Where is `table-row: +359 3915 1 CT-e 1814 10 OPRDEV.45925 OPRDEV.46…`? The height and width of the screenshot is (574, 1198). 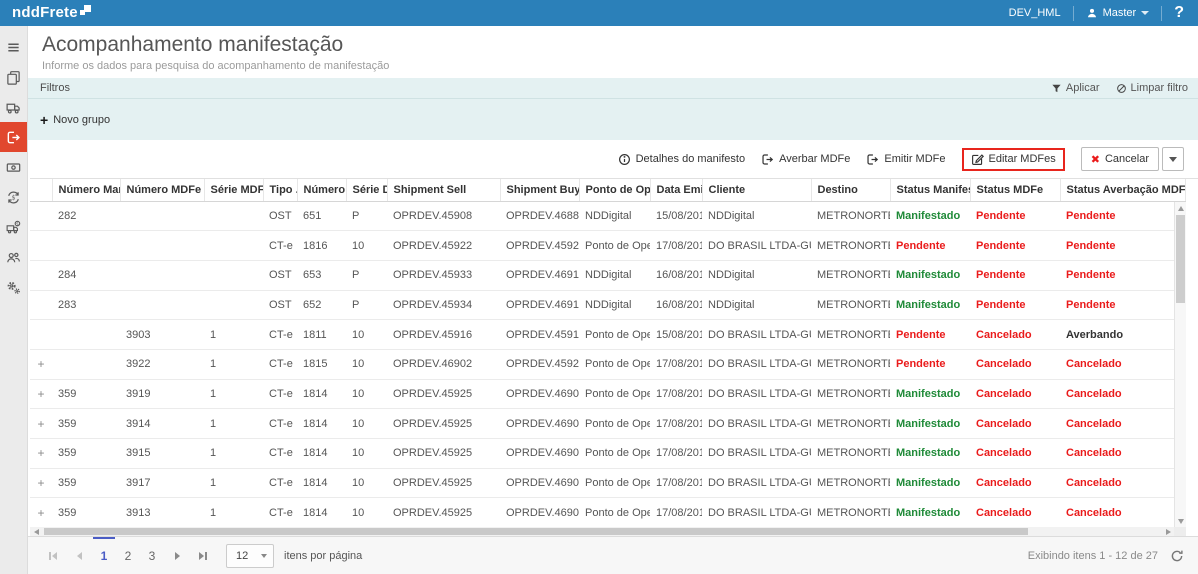 table-row: +359 3915 1 CT-e 1814 10 OPRDEV.45925 OPRDEV.46… is located at coordinates (607, 453).